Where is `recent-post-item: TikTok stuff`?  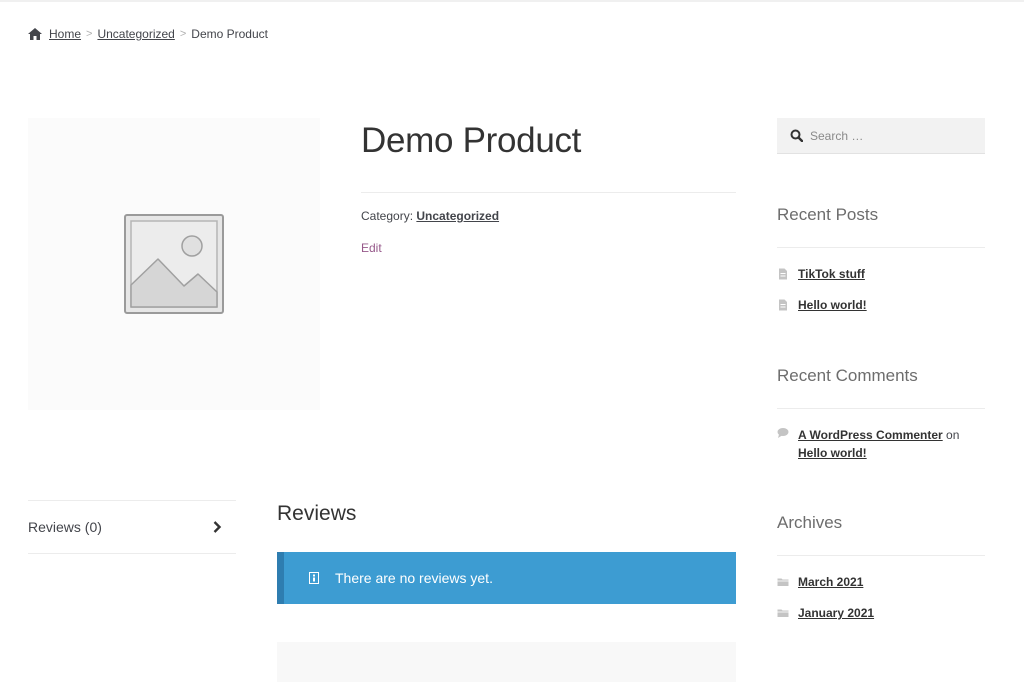 recent-post-item: TikTok stuff is located at coordinates (821, 274).